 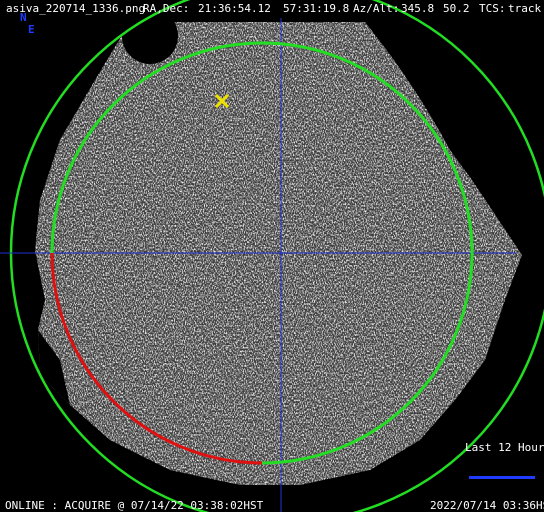 What do you see at coordinates (376, 8) in the screenshot?
I see `azalt-label: Az/Alt:` at bounding box center [376, 8].